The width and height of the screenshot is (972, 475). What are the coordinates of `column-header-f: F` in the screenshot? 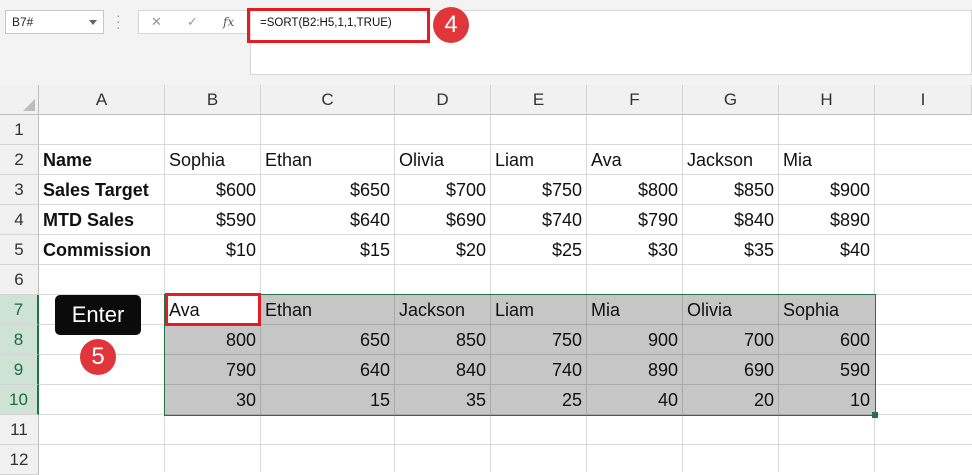 It's located at (635, 100).